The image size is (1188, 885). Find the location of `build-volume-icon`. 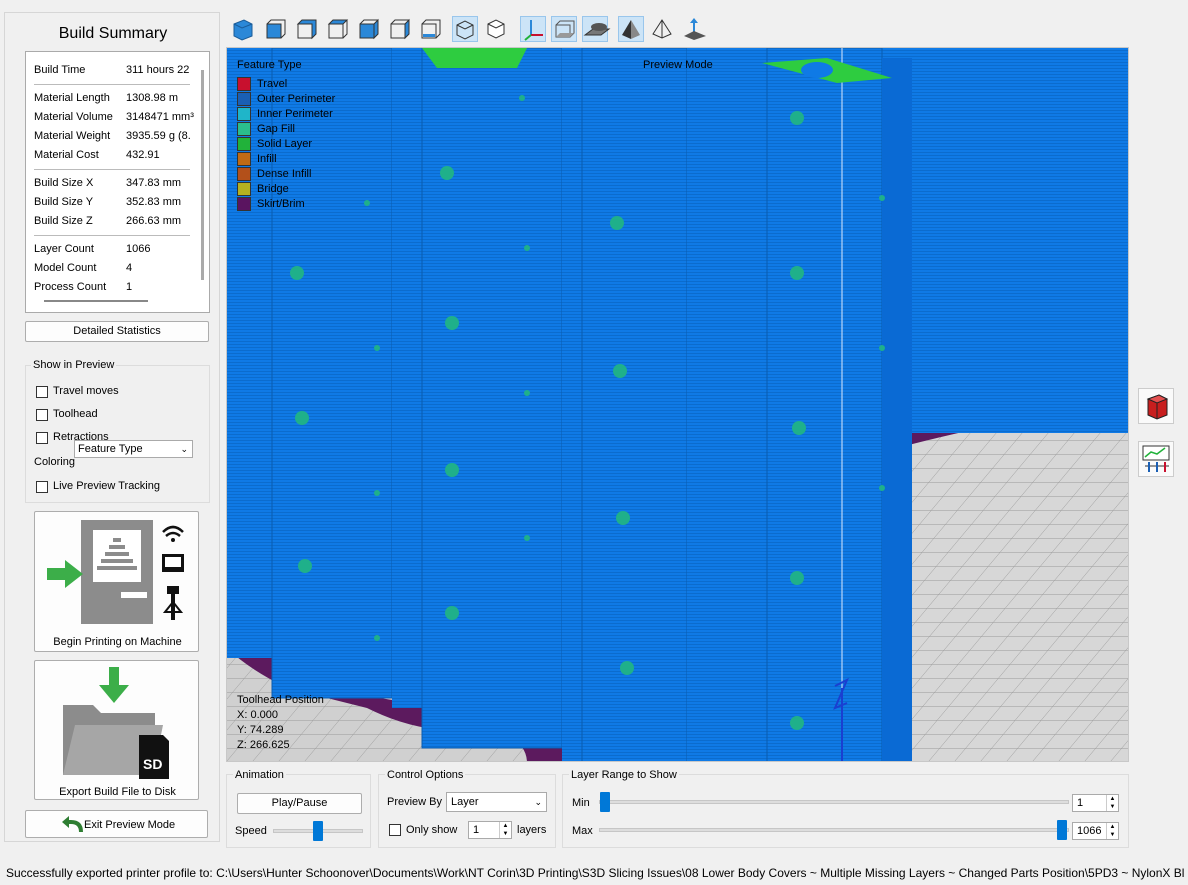

build-volume-icon is located at coordinates (564, 29).